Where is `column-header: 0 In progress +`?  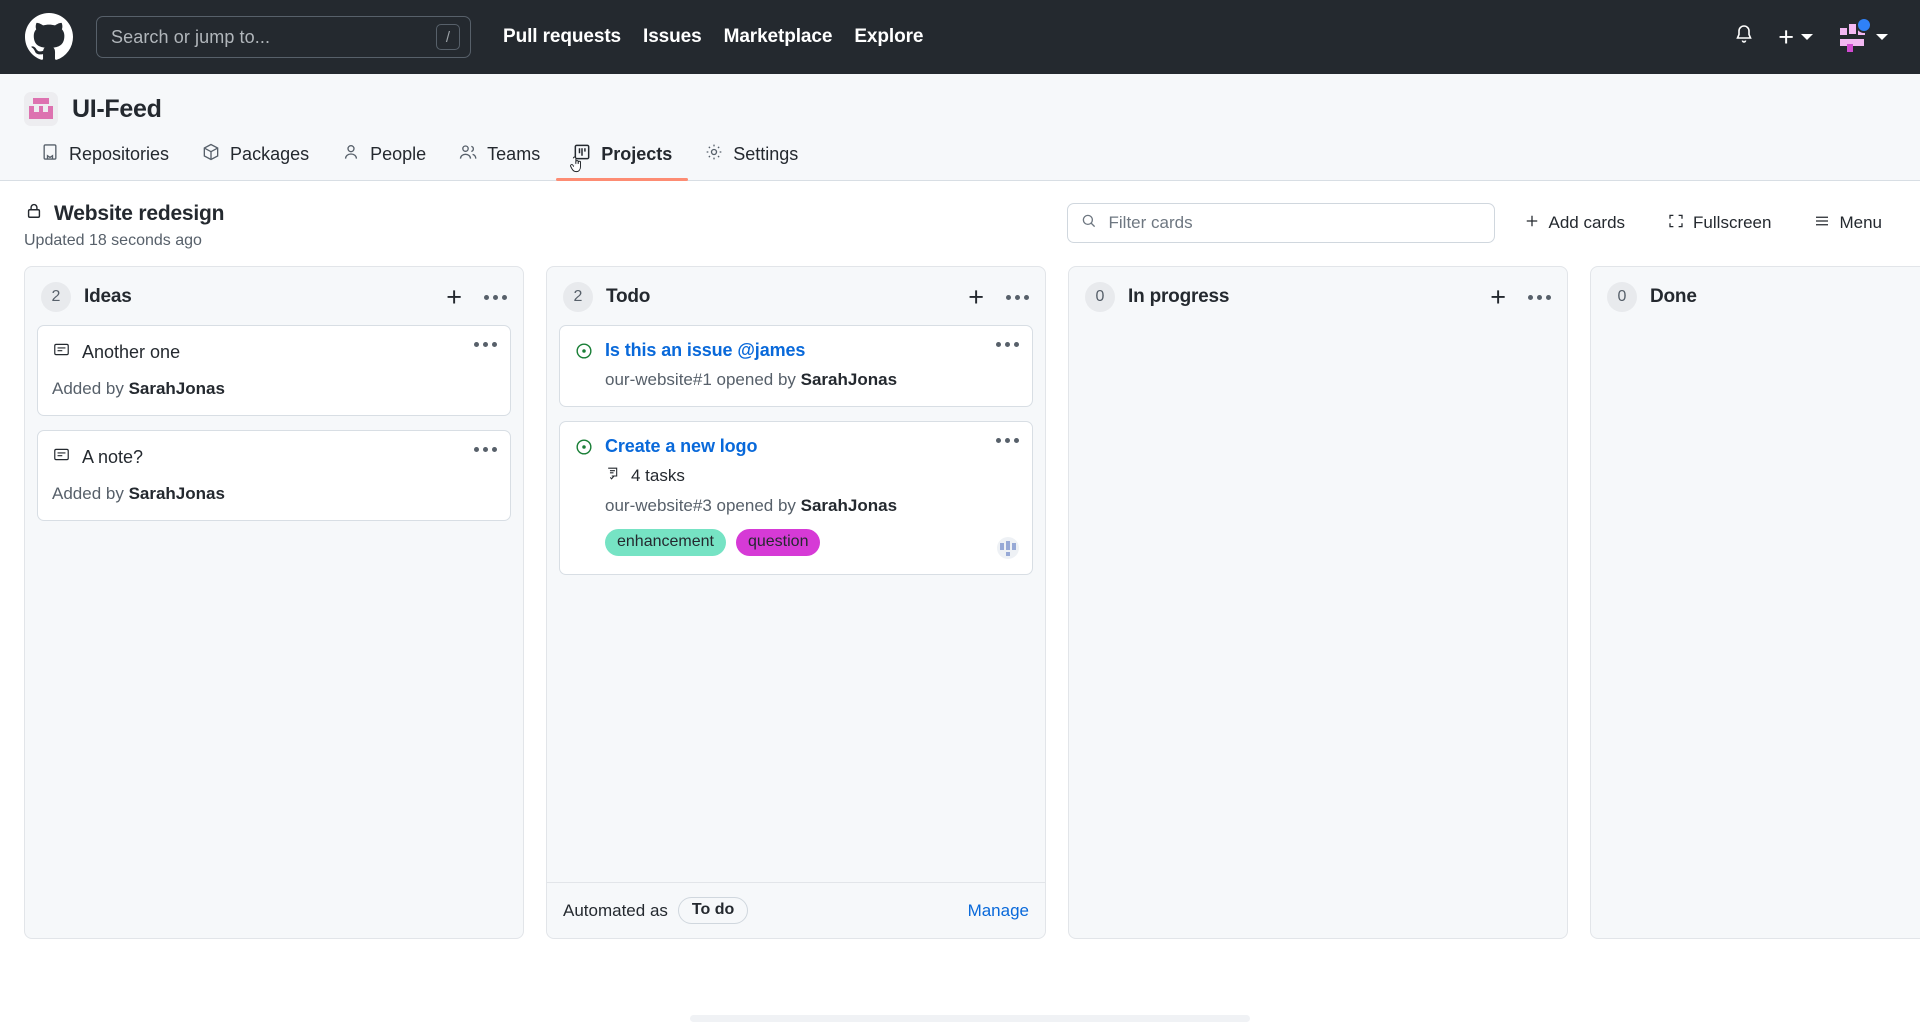 column-header: 0 In progress + is located at coordinates (1318, 296).